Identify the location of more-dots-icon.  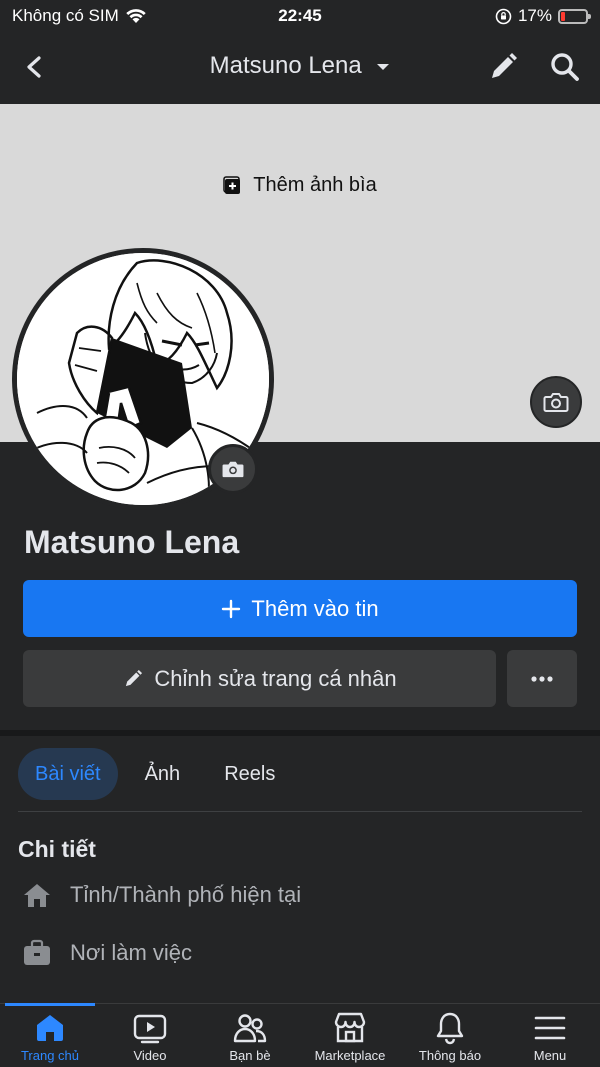
(542, 678).